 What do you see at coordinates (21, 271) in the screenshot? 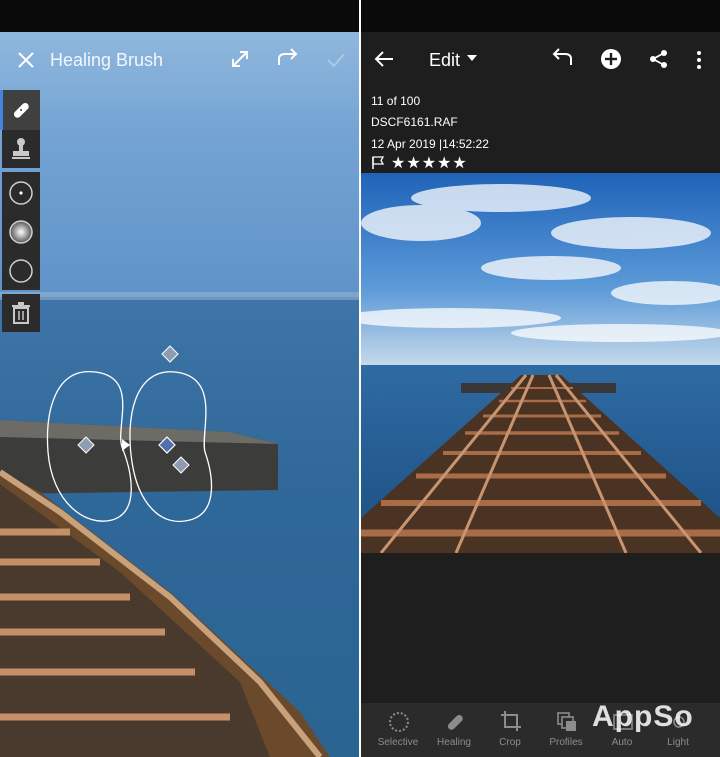
I see `brush-opacity-icon` at bounding box center [21, 271].